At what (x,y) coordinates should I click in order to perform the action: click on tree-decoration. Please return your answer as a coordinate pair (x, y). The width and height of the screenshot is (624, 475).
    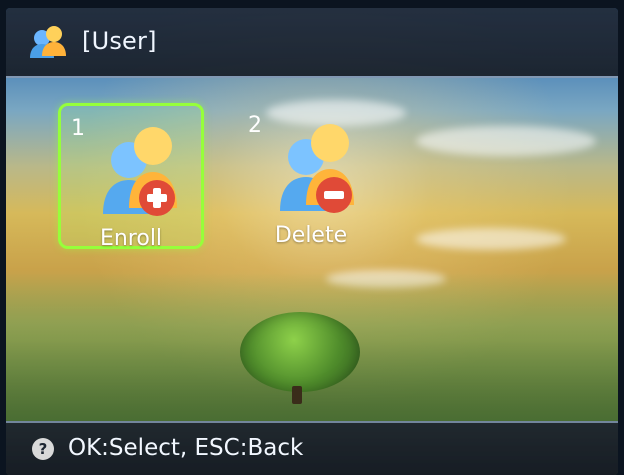
    Looking at the image, I should click on (300, 352).